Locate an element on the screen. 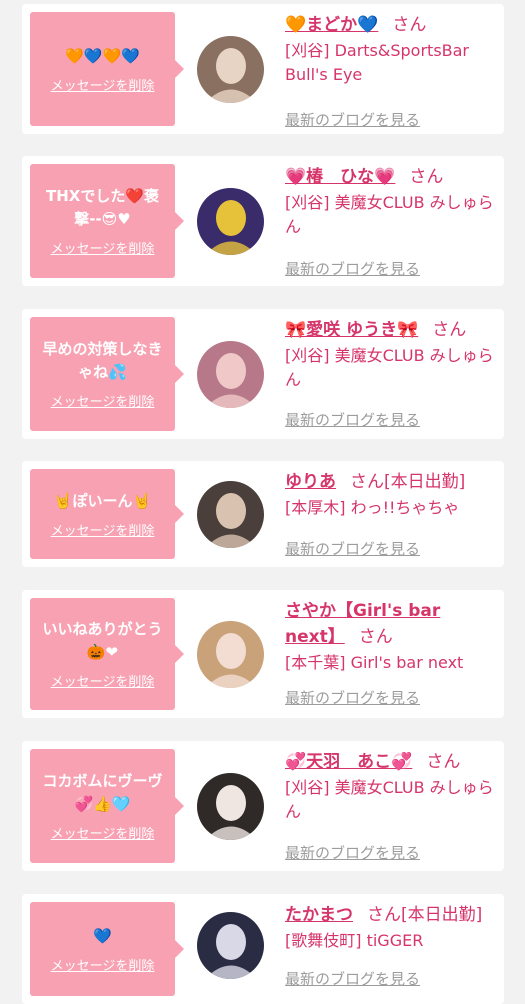 This screenshot has height=1004, width=525. user-name-link: 💗椿 ひな💗 is located at coordinates (340, 177).